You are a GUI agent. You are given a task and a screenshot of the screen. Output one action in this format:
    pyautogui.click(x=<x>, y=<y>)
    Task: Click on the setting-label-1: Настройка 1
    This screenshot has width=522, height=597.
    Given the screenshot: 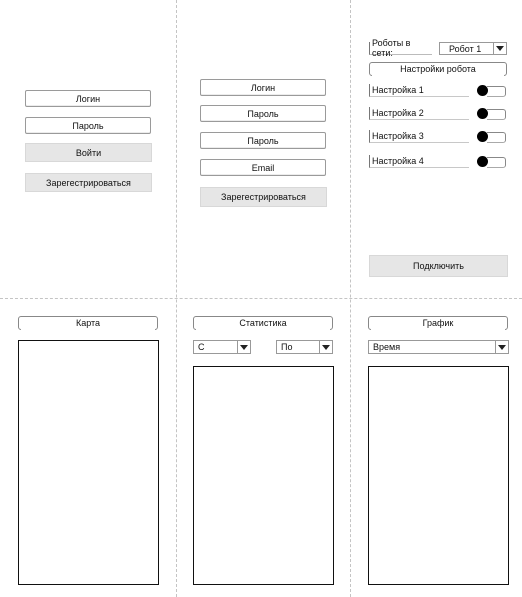 What is the action you would take?
    pyautogui.click(x=398, y=90)
    